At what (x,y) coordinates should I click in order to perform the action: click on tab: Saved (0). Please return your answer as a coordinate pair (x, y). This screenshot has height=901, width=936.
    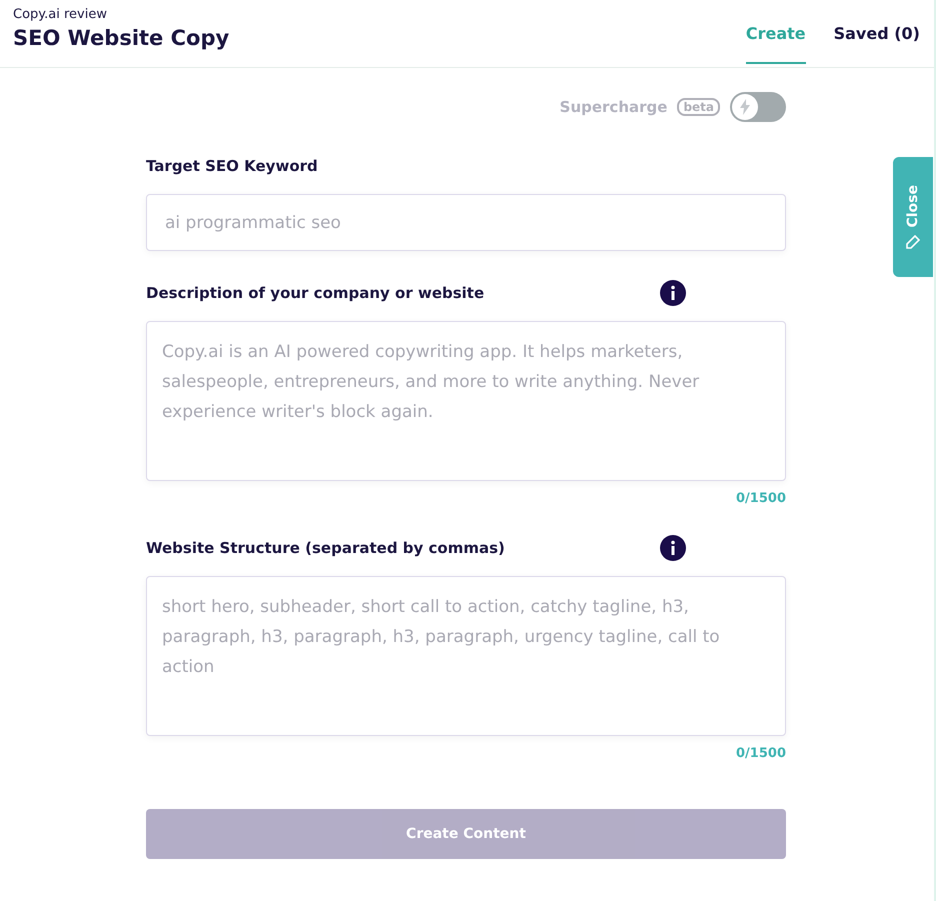
    Looking at the image, I should click on (877, 32).